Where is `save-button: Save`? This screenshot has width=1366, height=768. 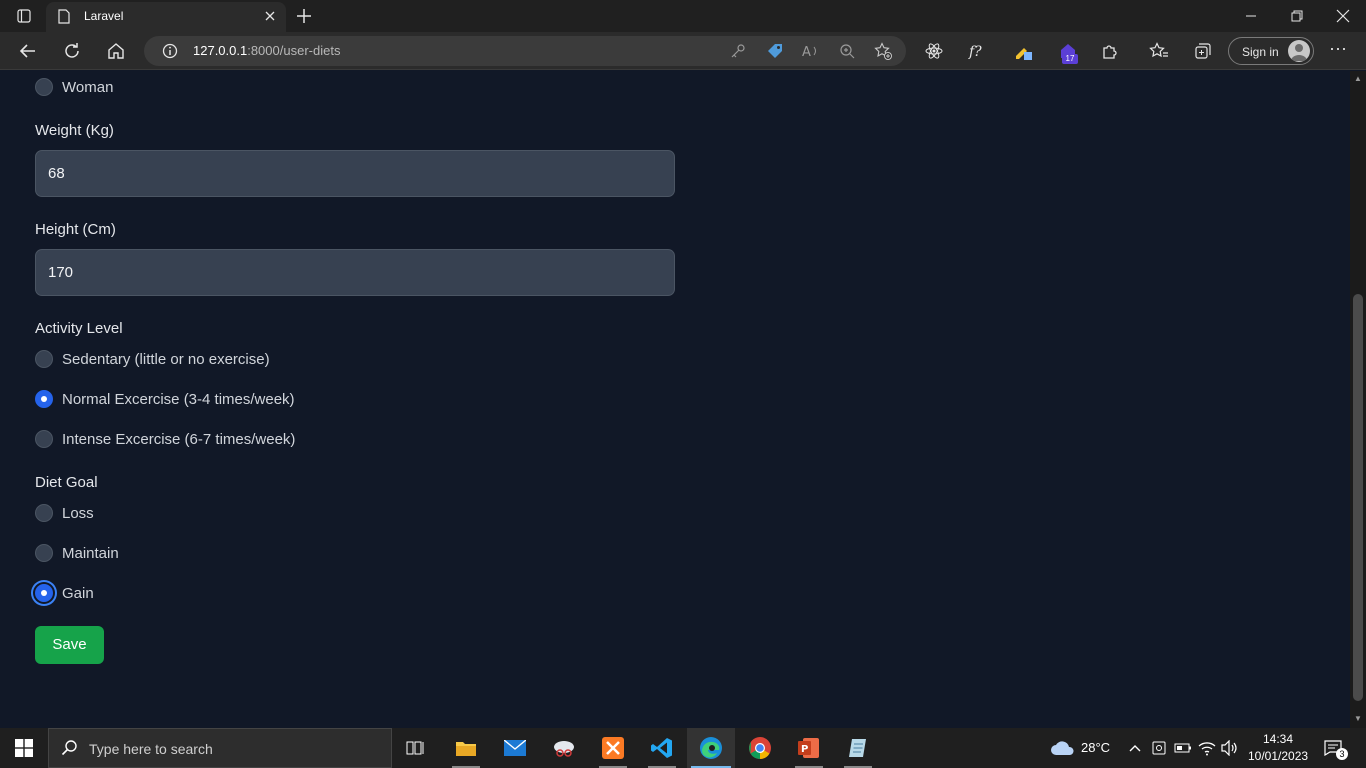
save-button: Save is located at coordinates (69, 645).